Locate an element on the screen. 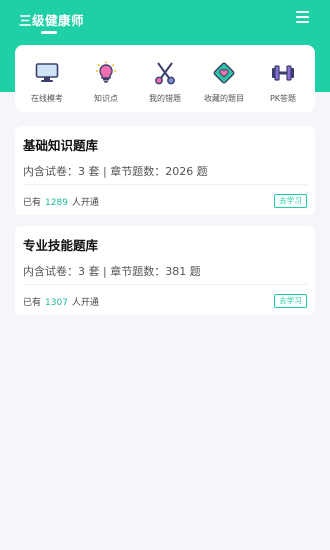  shortcut-wrong-questions: 我的错题 is located at coordinates (165, 78).